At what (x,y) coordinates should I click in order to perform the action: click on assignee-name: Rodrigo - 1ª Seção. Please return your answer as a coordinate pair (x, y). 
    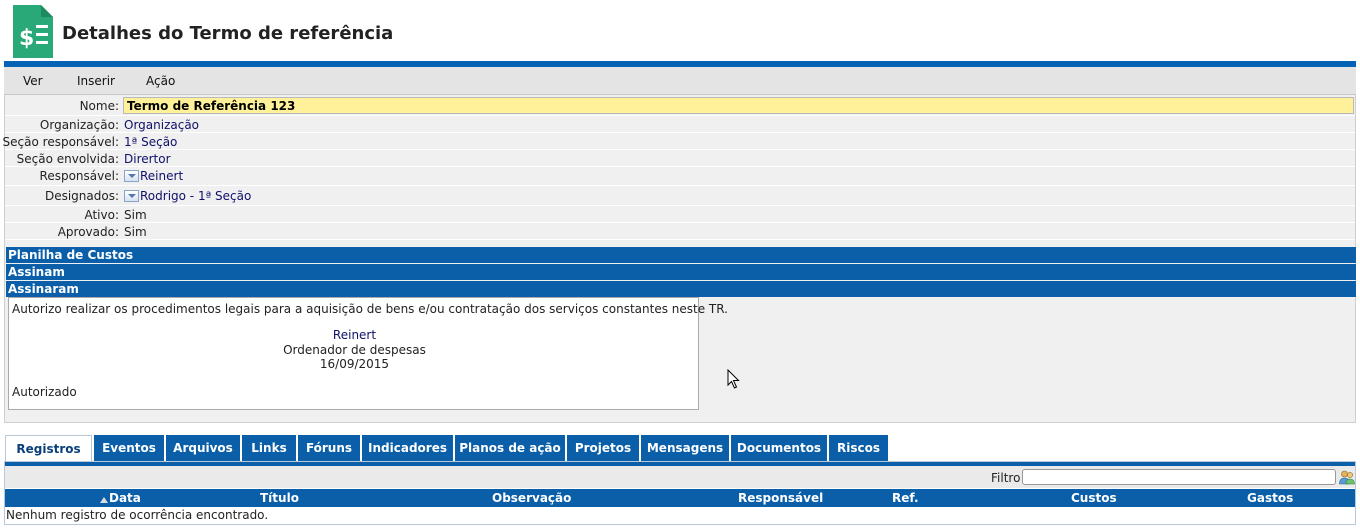
    Looking at the image, I should click on (195, 196).